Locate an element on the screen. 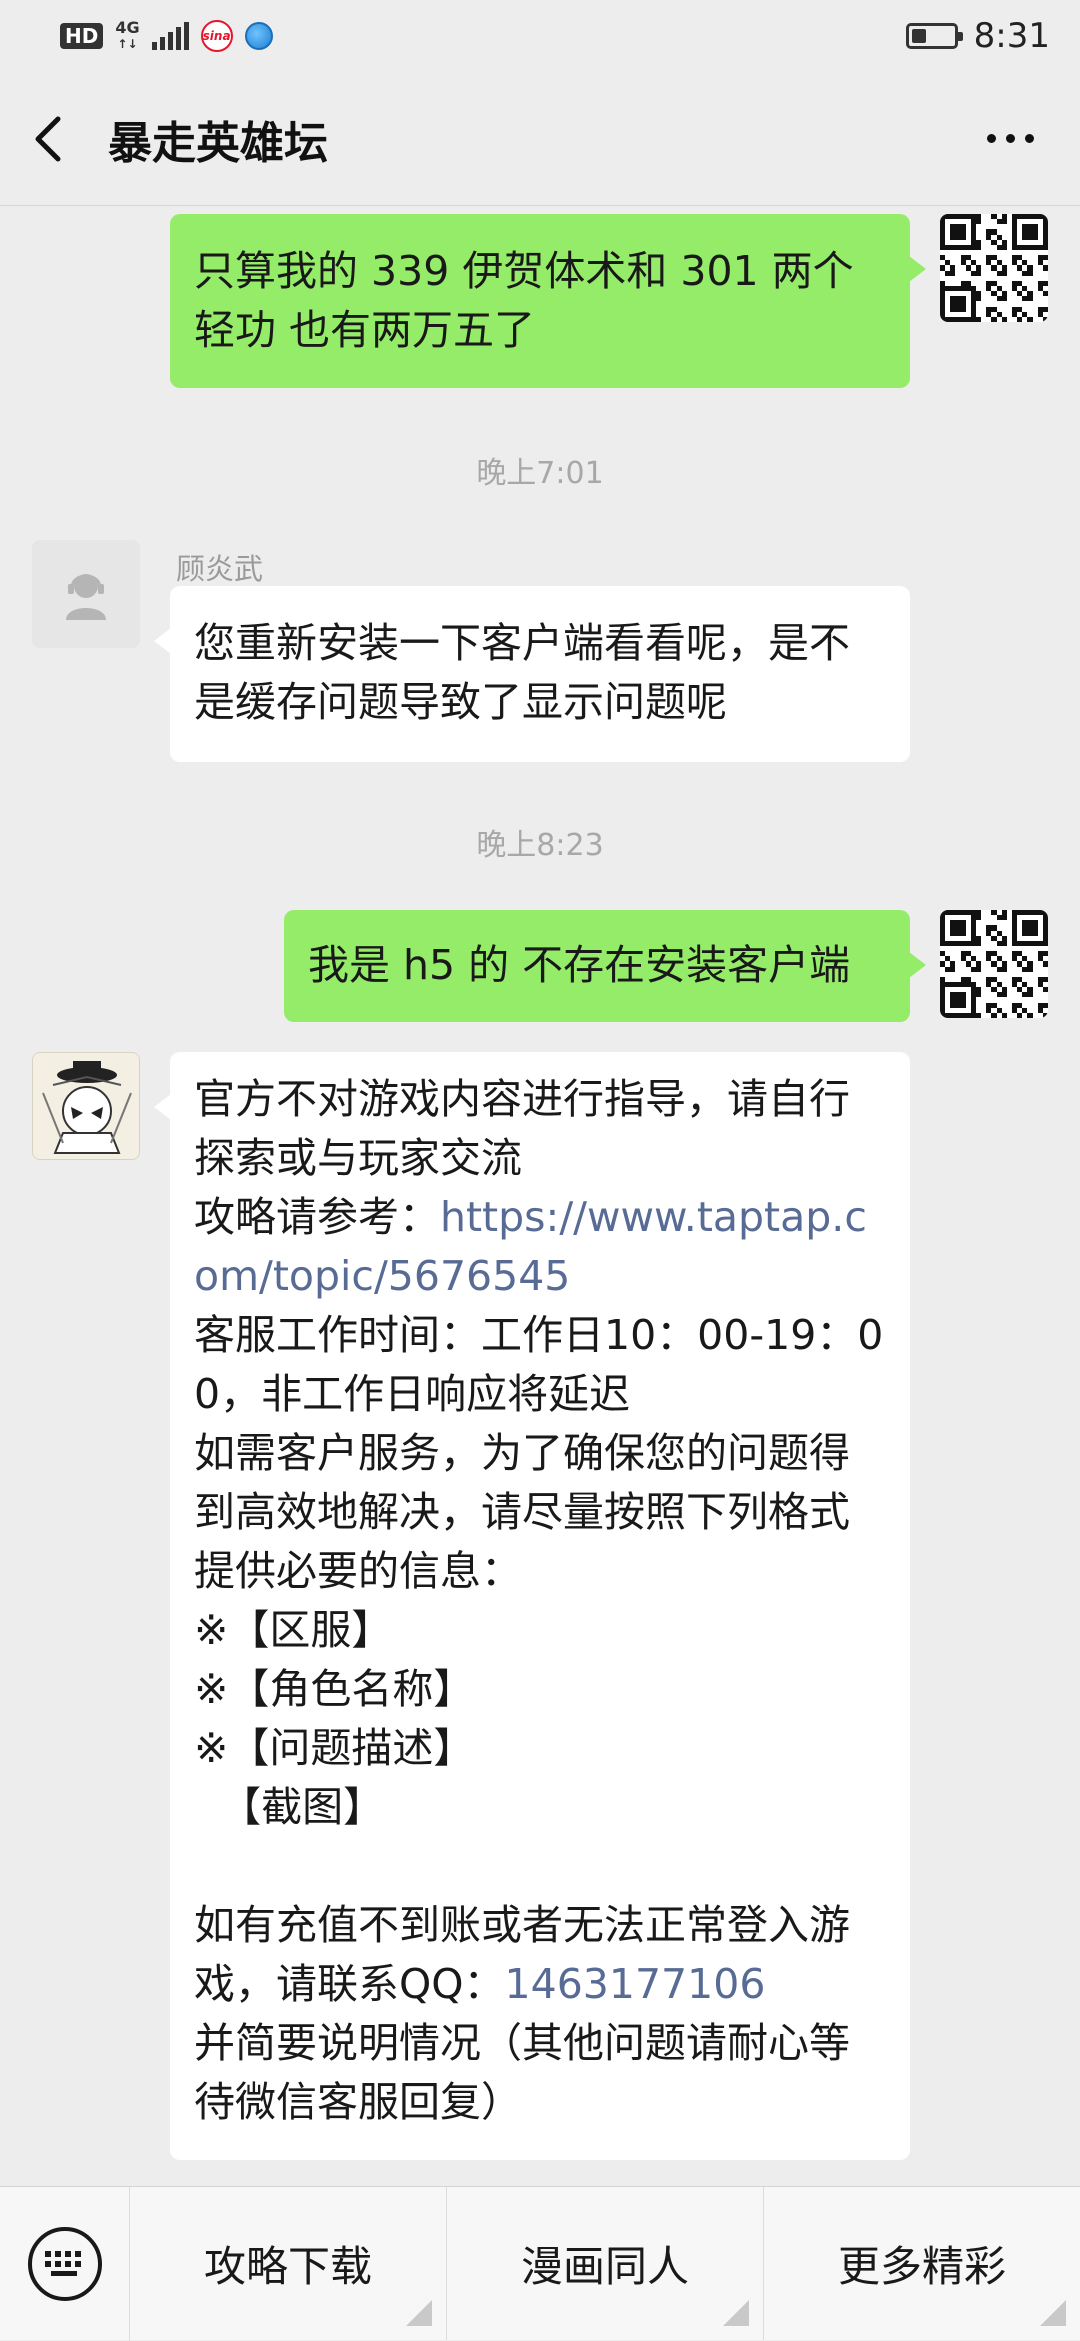  format-item: ※【区服】 is located at coordinates (293, 1630).